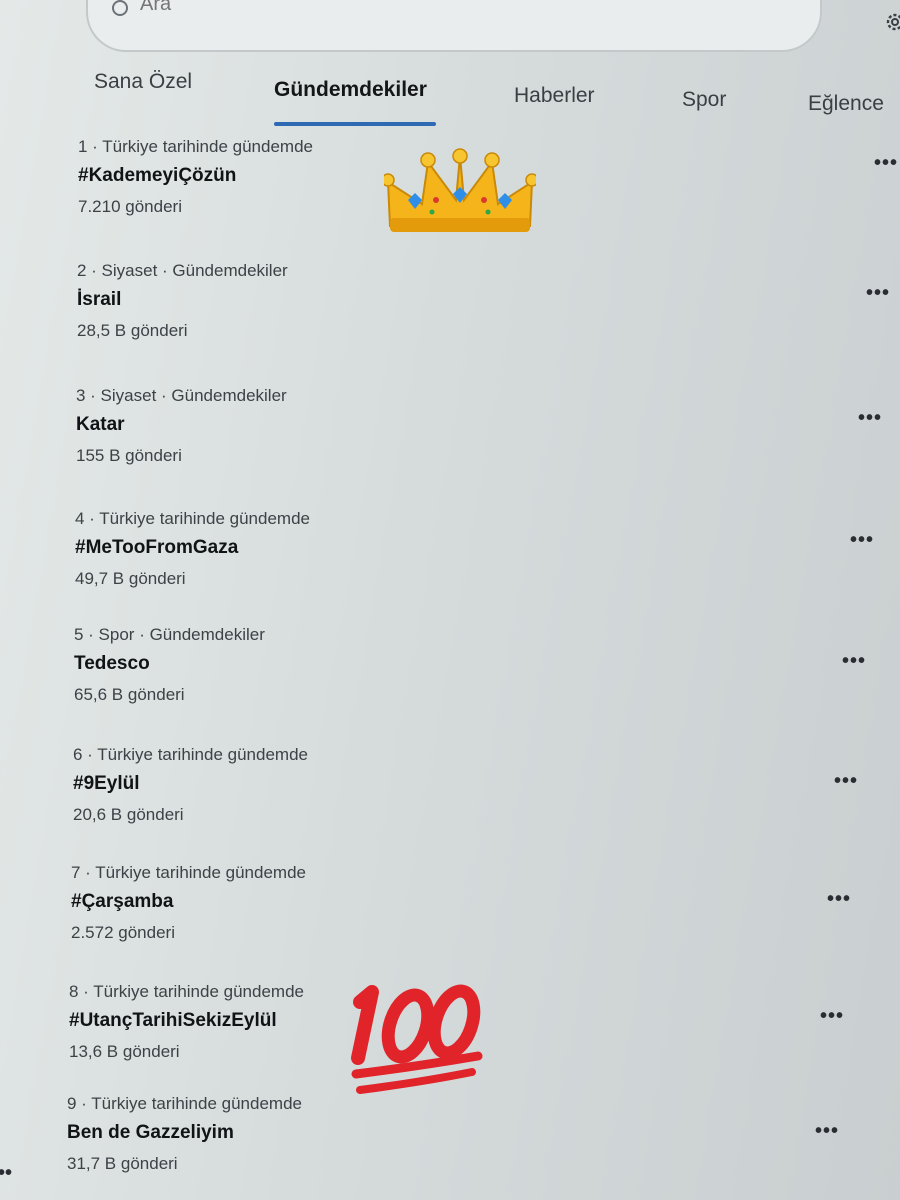  Describe the element at coordinates (554, 96) in the screenshot. I see `tab-haberler: Haberler` at that location.